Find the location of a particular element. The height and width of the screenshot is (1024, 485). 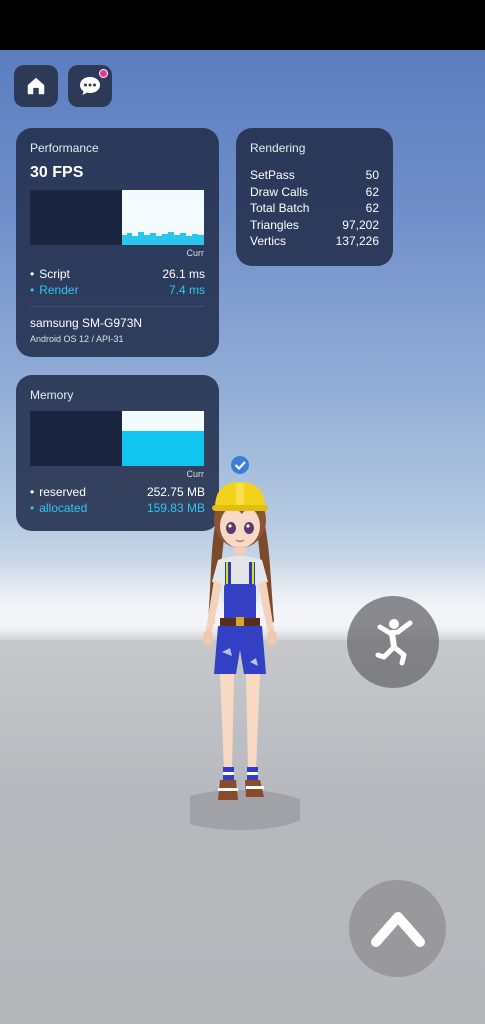

chat-bubble-icon is located at coordinates (90, 86).